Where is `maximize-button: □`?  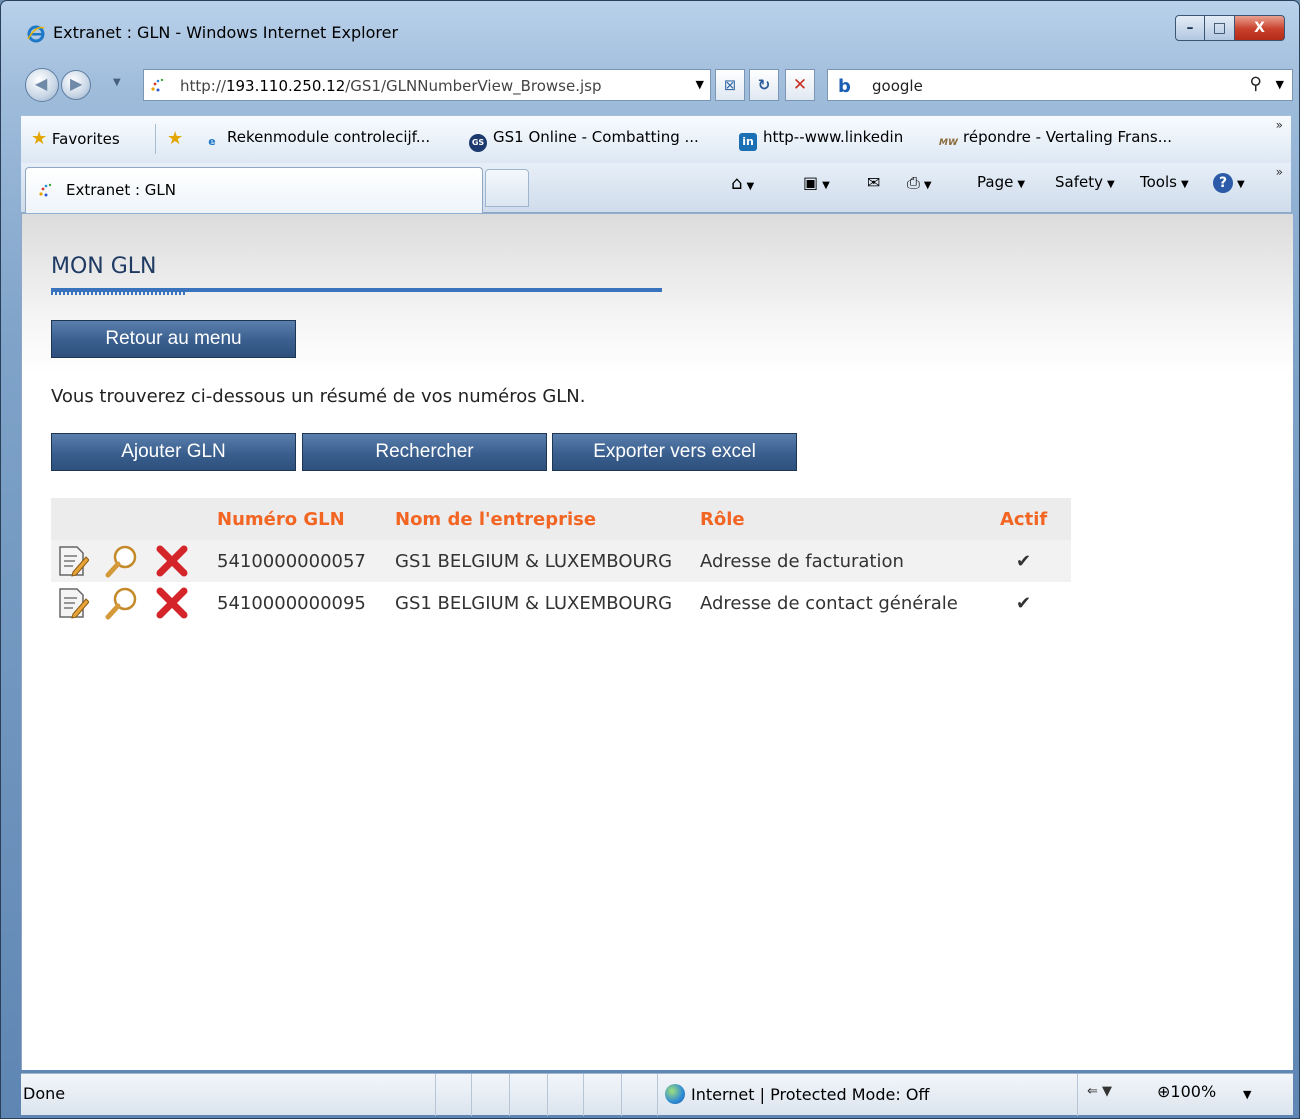
maximize-button: □ is located at coordinates (1220, 28).